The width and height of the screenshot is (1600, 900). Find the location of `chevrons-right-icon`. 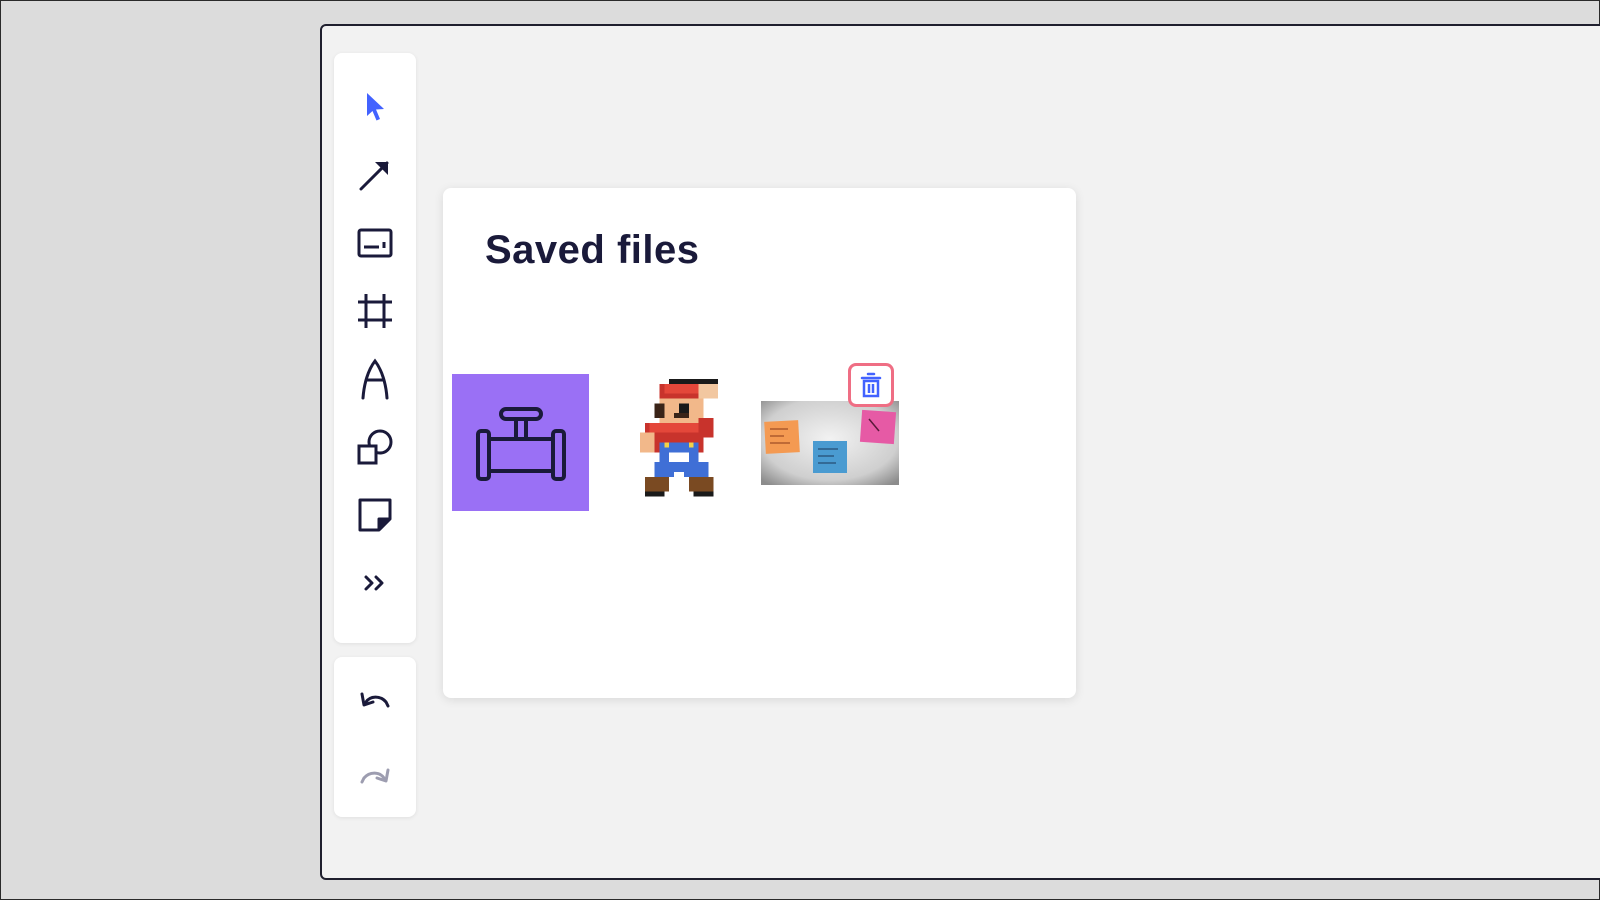

chevrons-right-icon is located at coordinates (374, 583).